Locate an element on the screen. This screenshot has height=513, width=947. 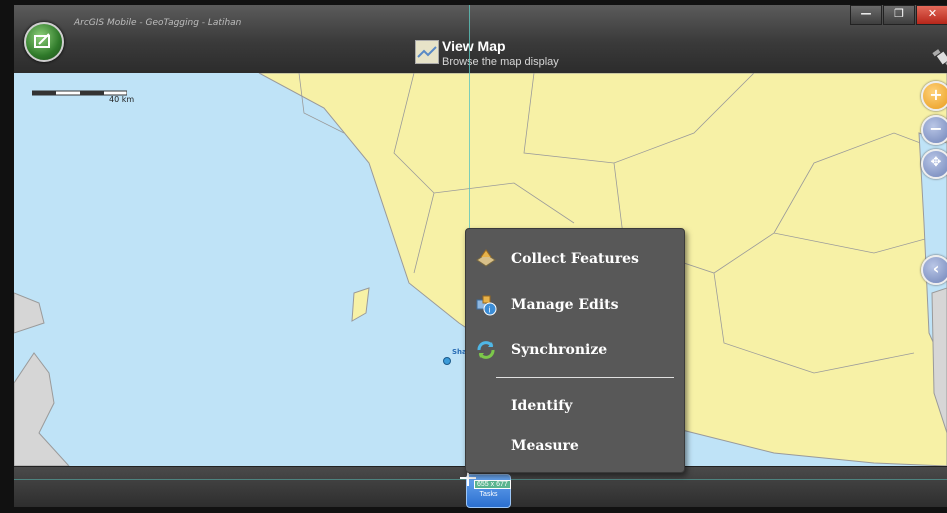
close-button: ✕ is located at coordinates (931, 15).